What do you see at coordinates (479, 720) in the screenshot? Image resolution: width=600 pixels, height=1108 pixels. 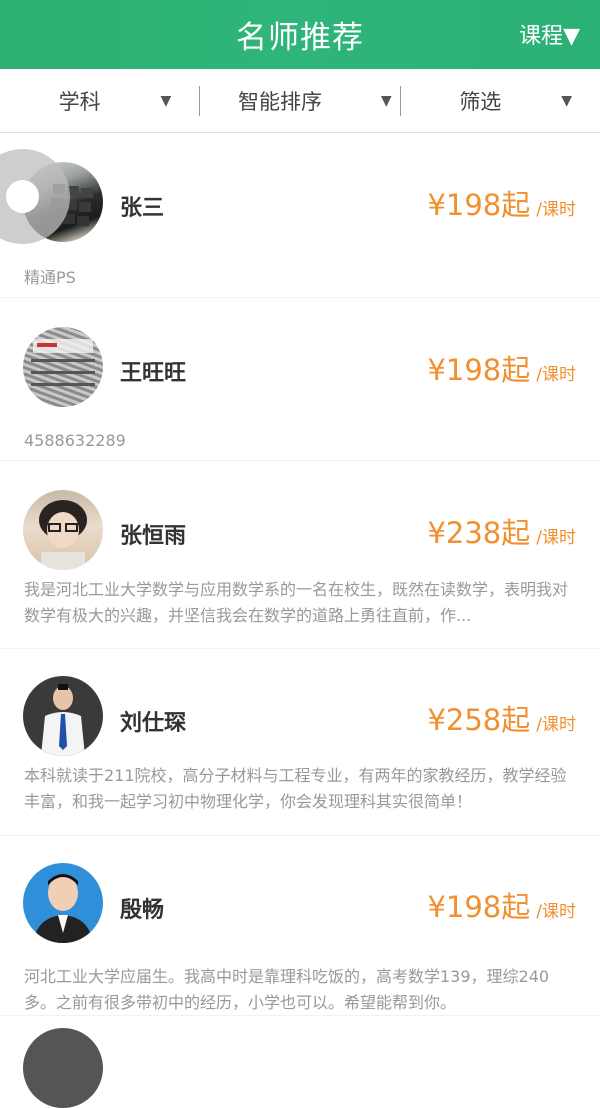 I see `price-amount: ¥258起` at bounding box center [479, 720].